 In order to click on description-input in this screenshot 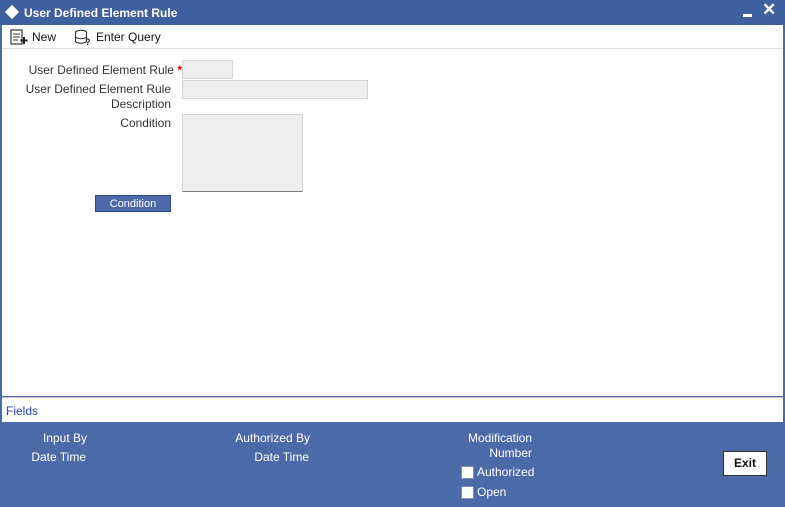, I will do `click(275, 89)`.